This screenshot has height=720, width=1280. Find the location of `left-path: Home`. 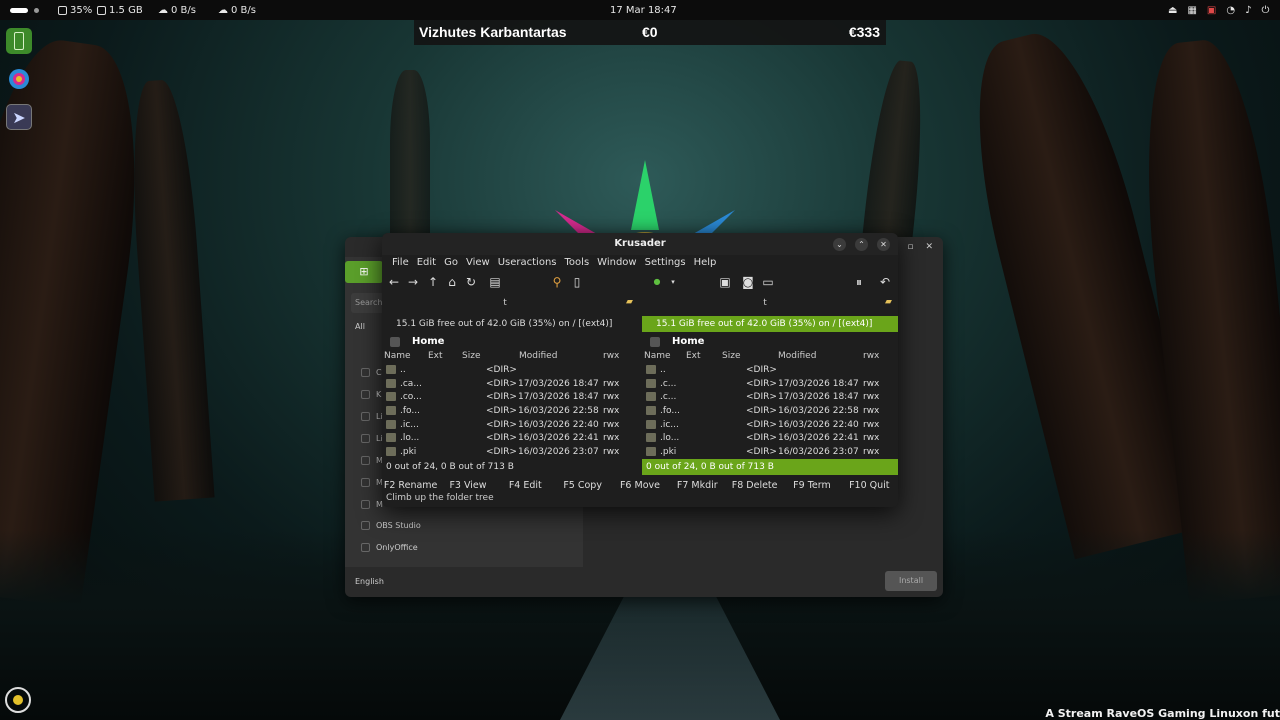

left-path: Home is located at coordinates (510, 342).